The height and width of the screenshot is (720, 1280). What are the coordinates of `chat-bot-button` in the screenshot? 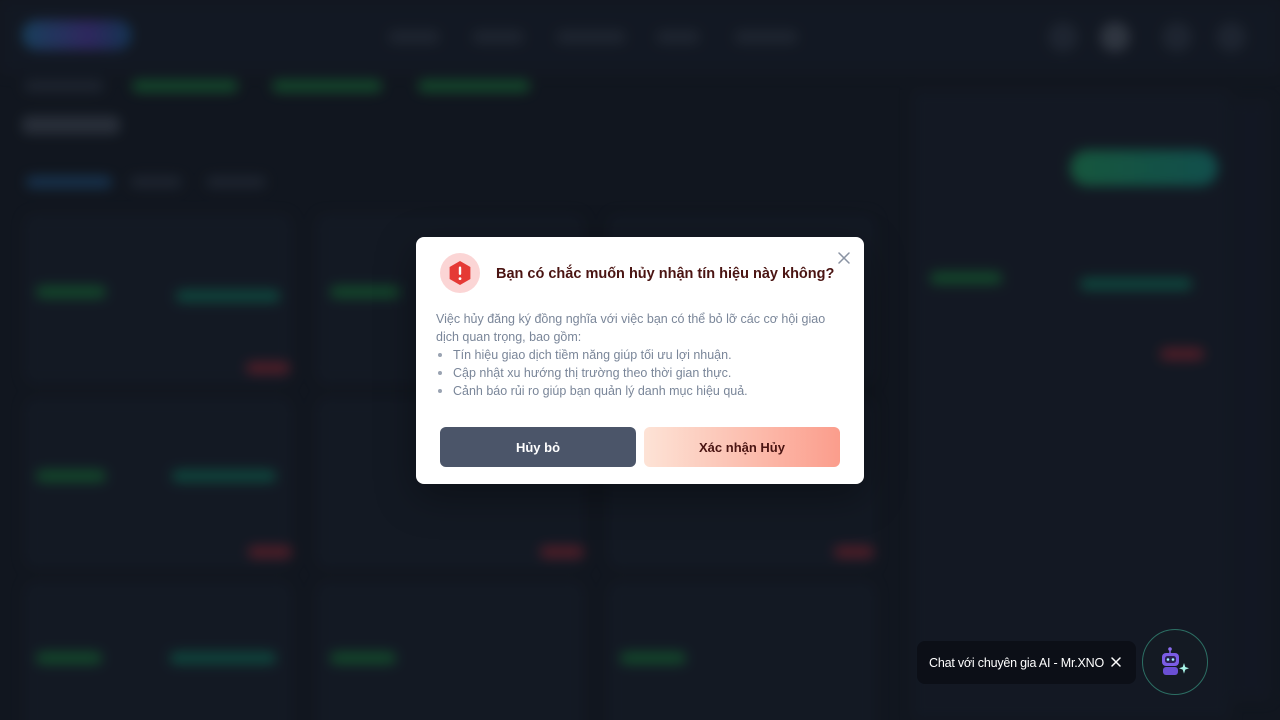 It's located at (1175, 662).